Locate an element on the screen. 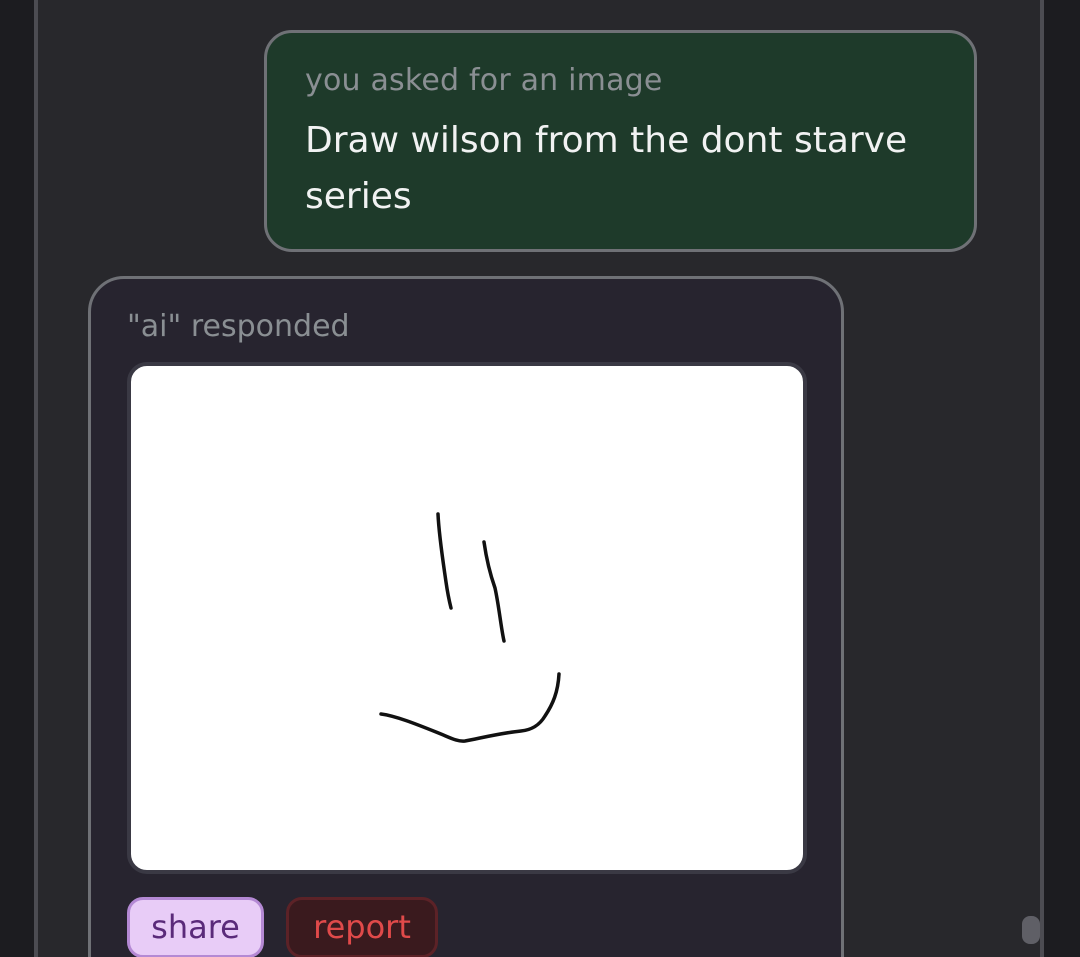 The height and width of the screenshot is (957, 1080). drawing-canvas is located at coordinates (470, 627).